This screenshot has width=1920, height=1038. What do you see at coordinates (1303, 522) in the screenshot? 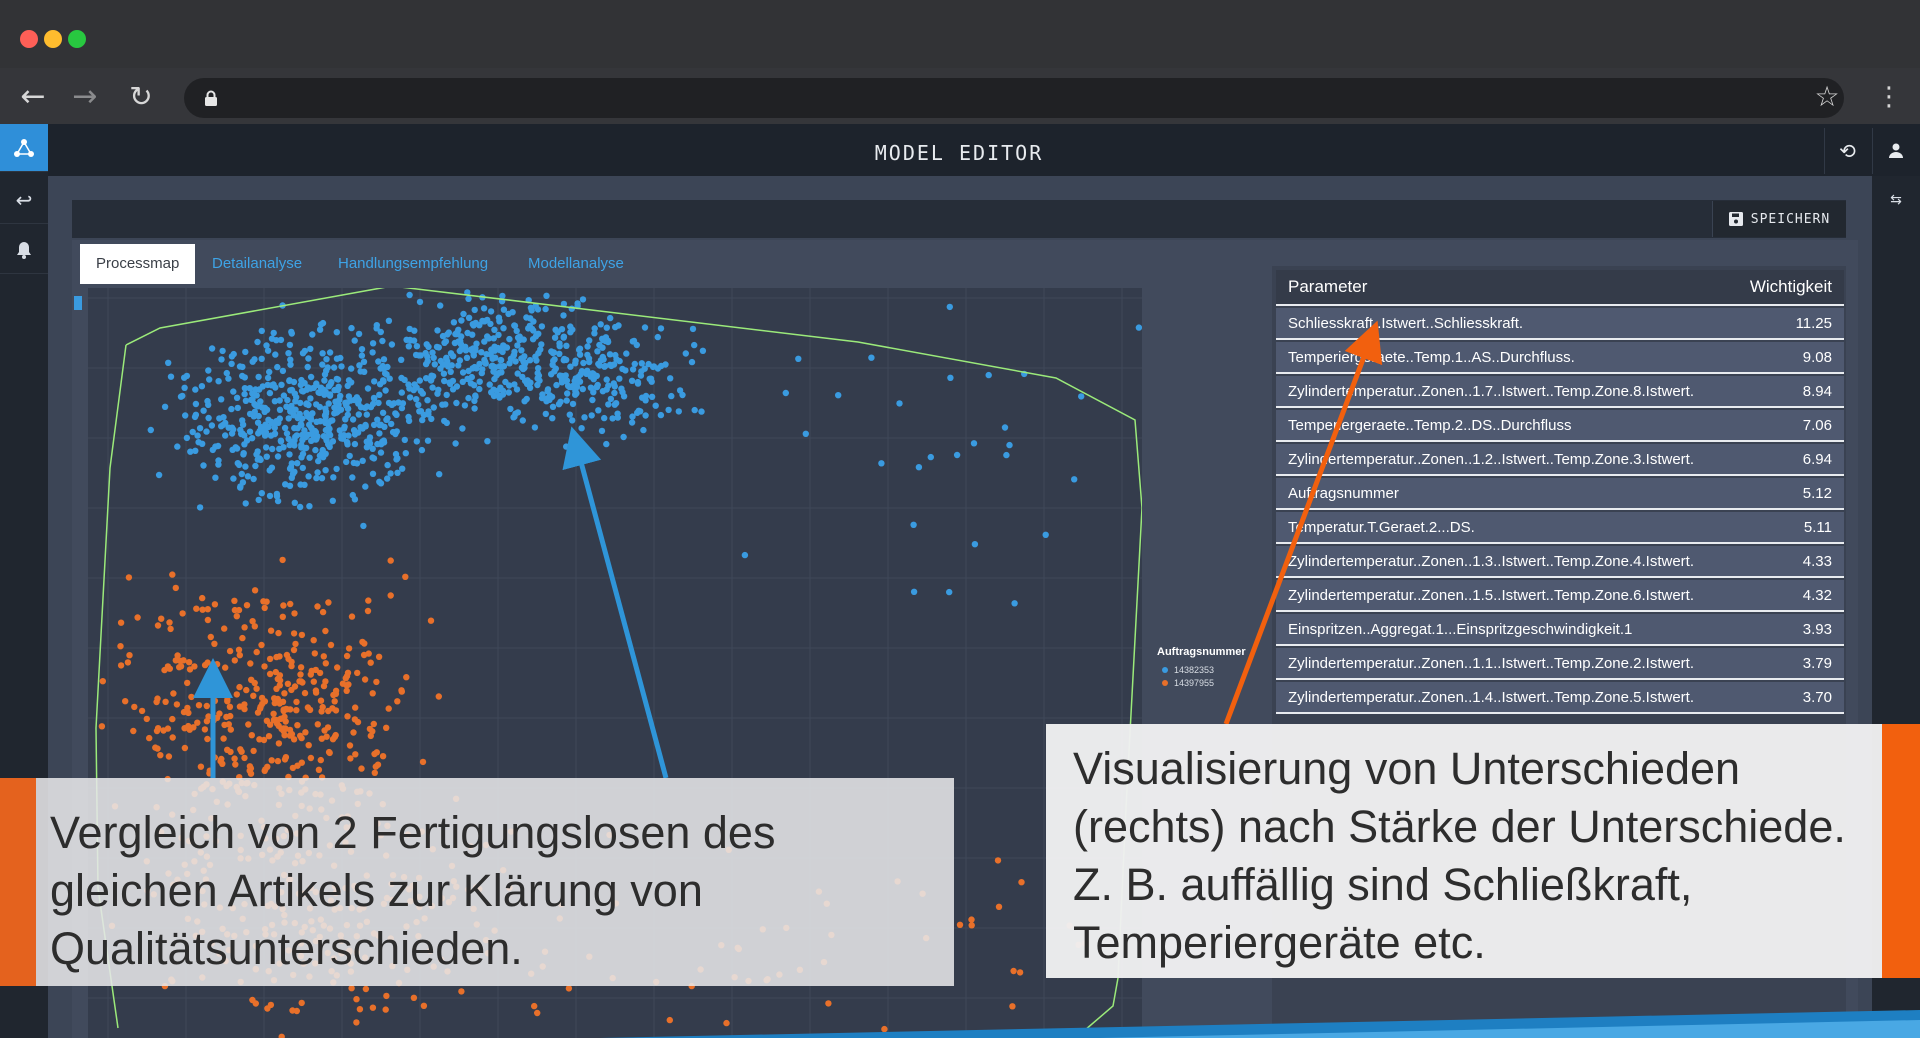
I see `arrow-to-schliesskraft-row` at bounding box center [1303, 522].